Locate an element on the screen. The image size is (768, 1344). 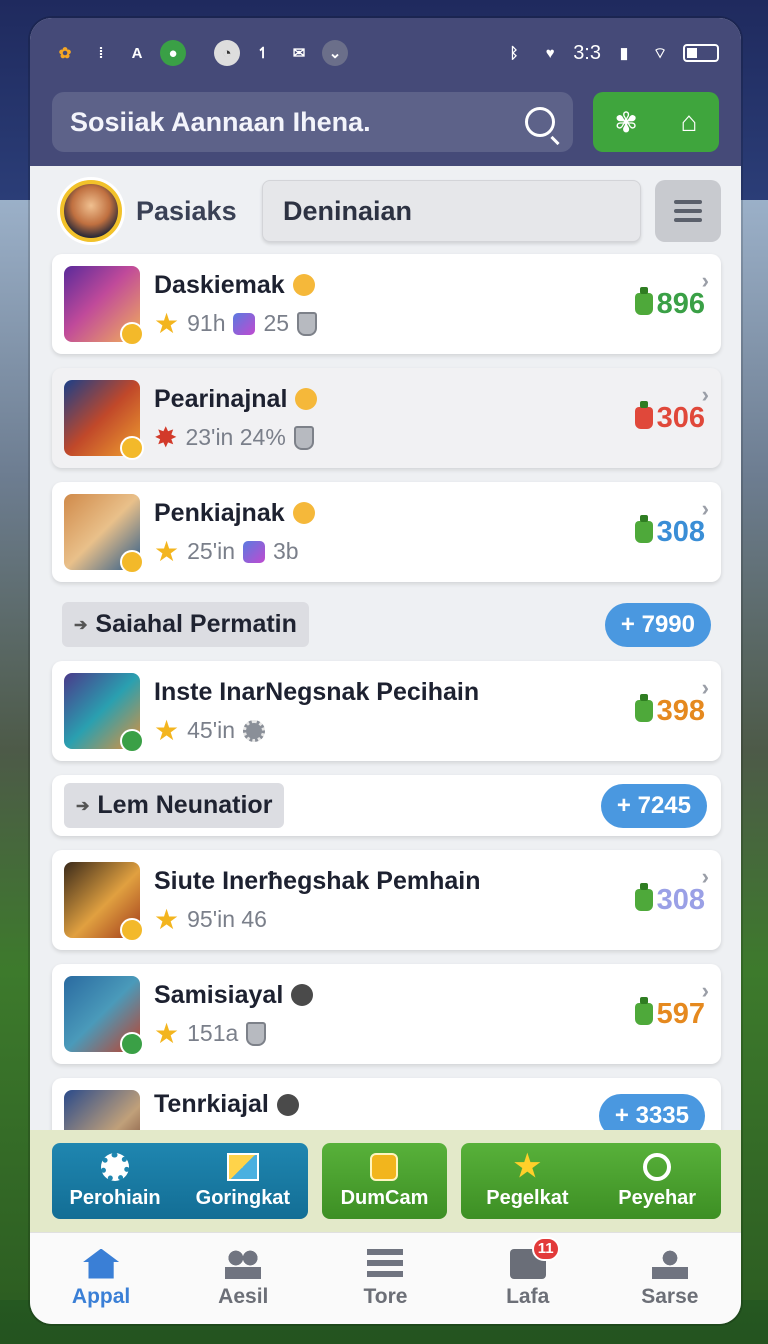
item-meta: 25'in is located at coordinates (211, 551).